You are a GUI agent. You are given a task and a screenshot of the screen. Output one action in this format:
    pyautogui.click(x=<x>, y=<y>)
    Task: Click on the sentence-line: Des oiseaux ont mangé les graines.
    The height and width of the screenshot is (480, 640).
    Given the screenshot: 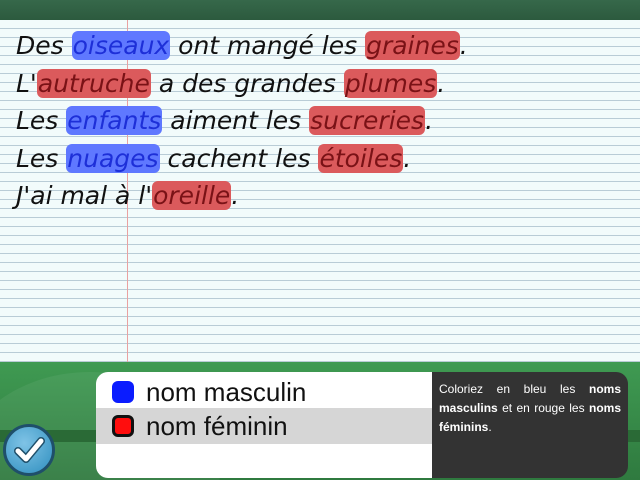 What is the action you would take?
    pyautogui.click(x=242, y=48)
    